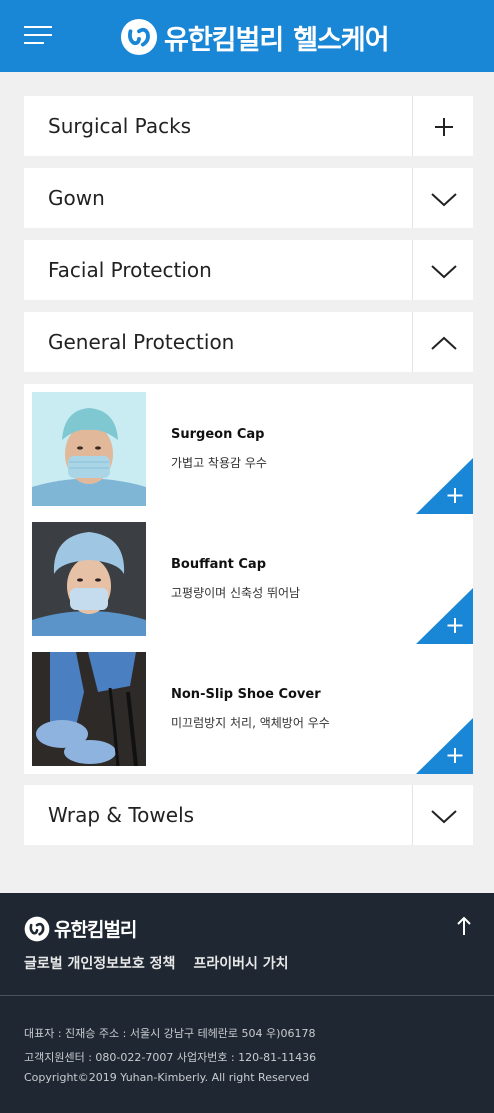  What do you see at coordinates (247, 995) in the screenshot?
I see `footer-divider` at bounding box center [247, 995].